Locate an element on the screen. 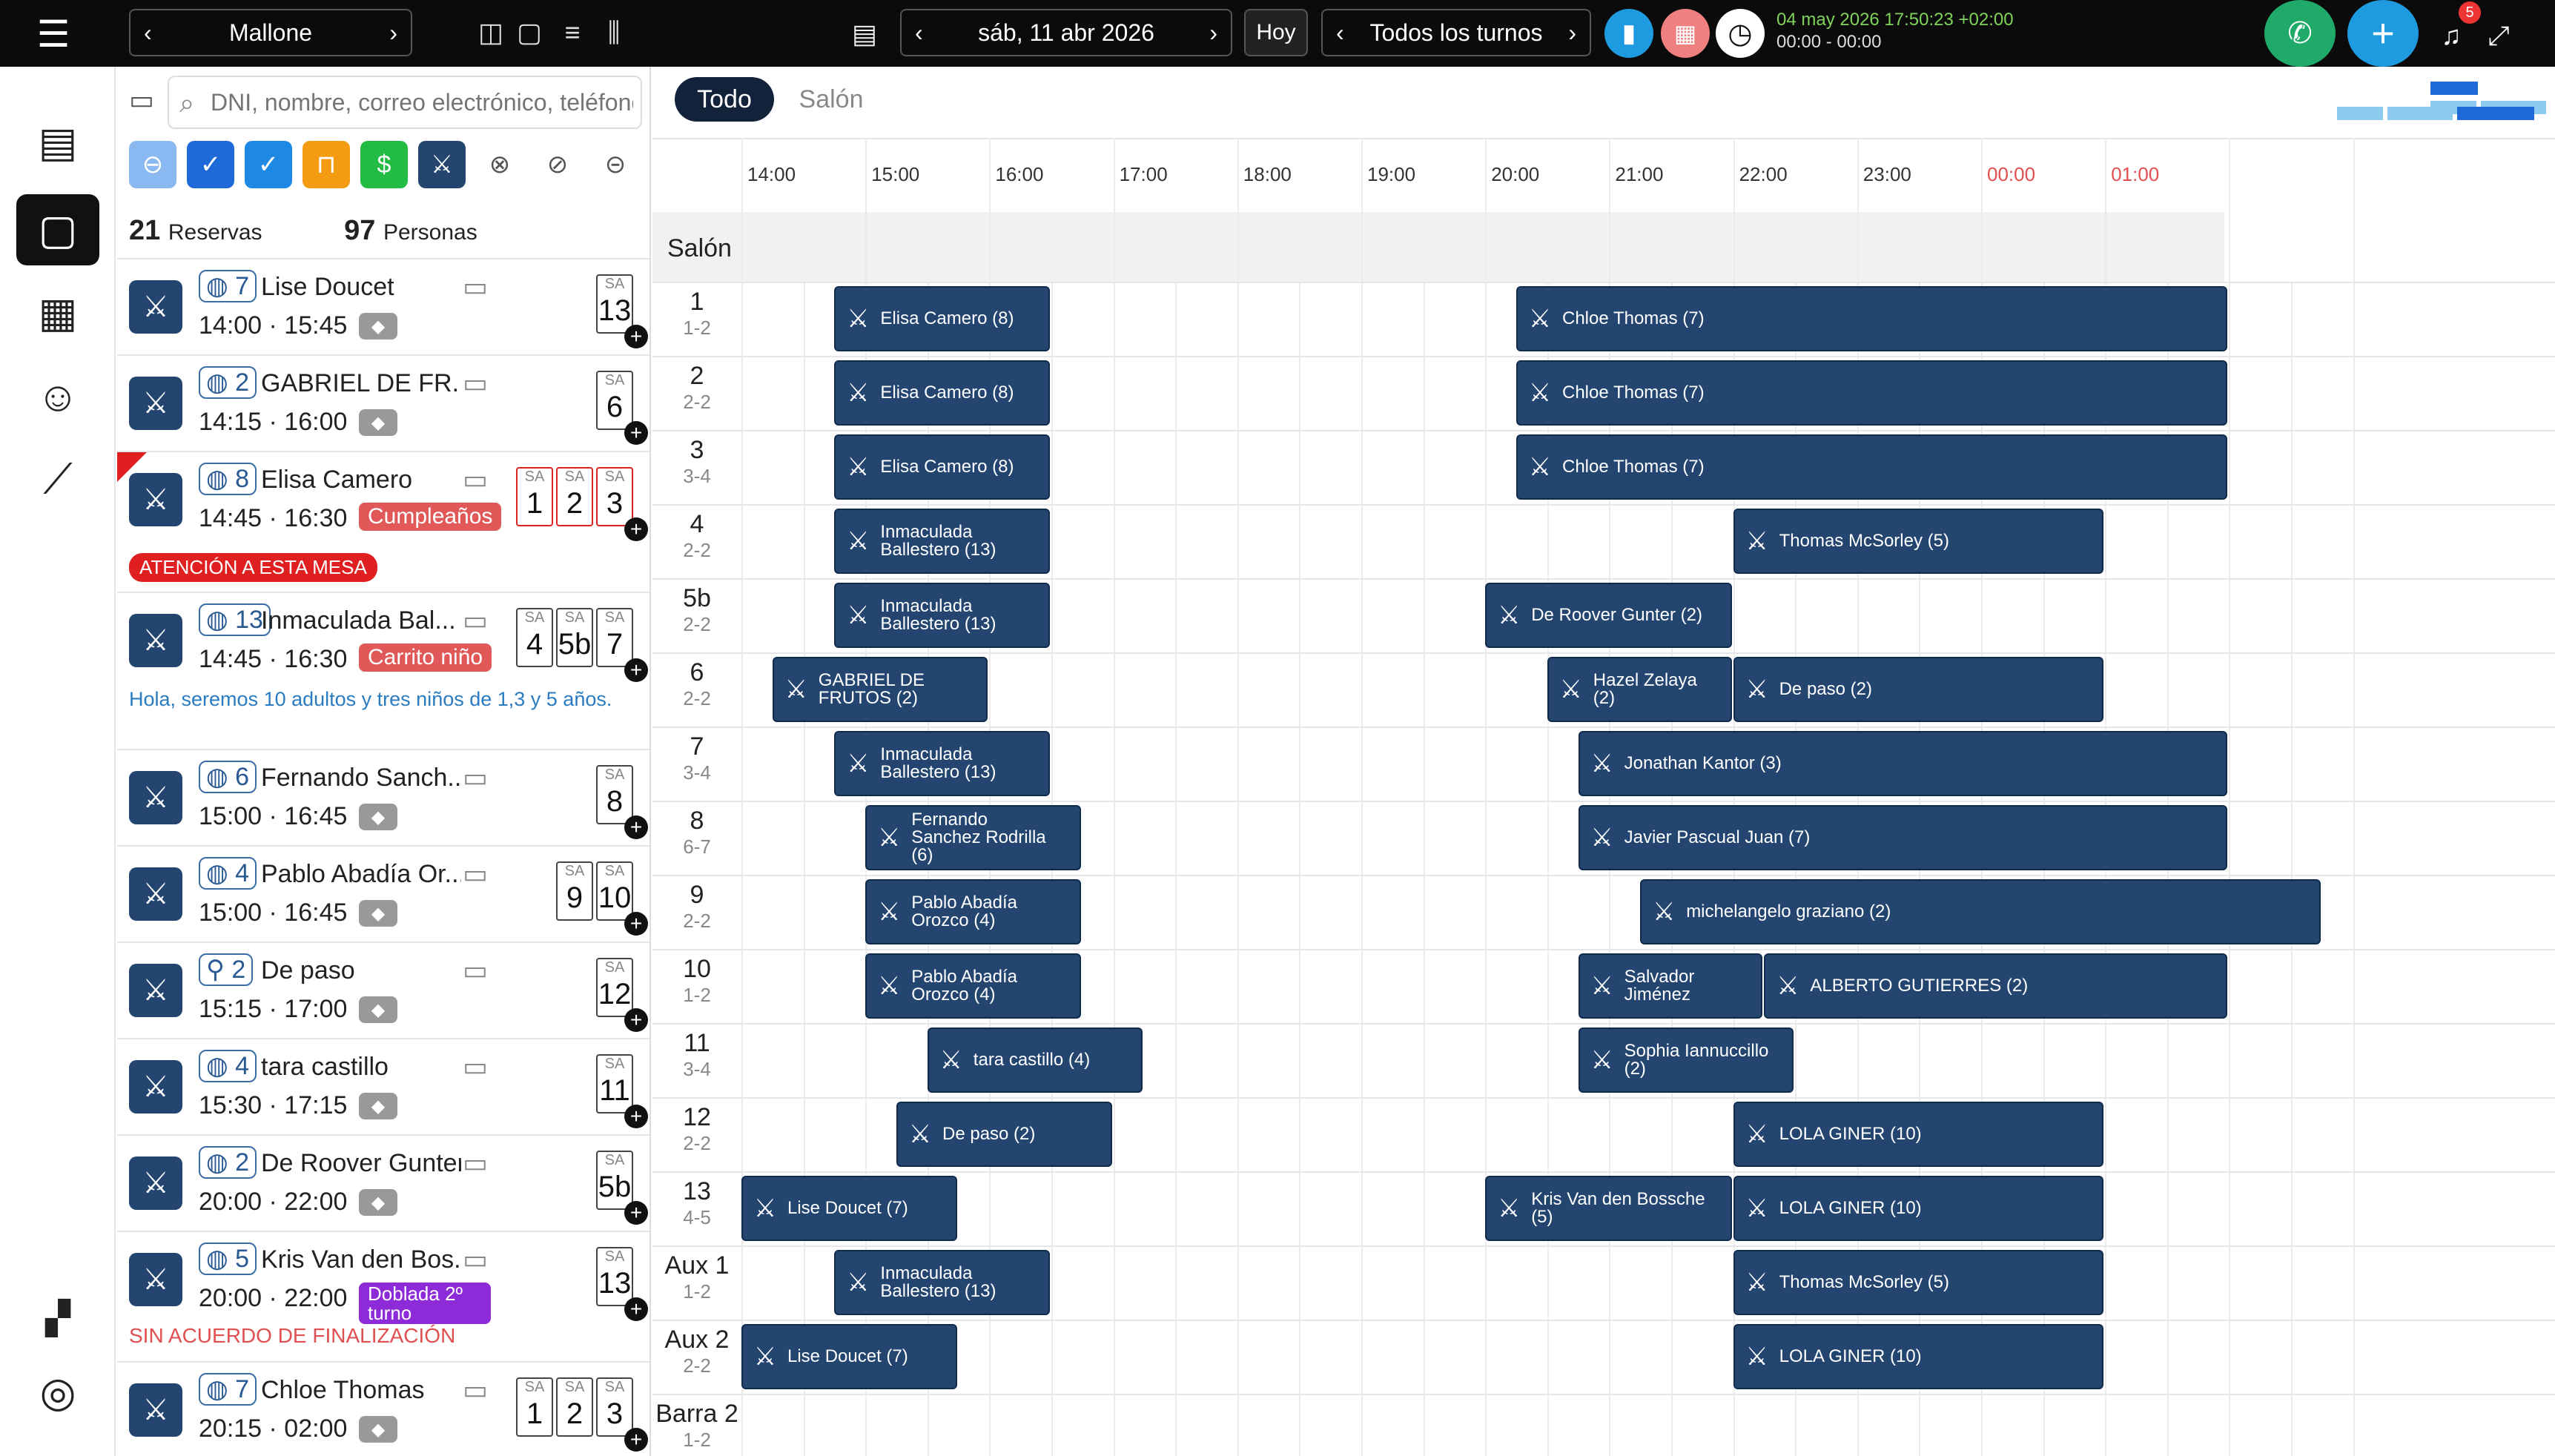  guest-name: Lise Doucet is located at coordinates (361, 288).